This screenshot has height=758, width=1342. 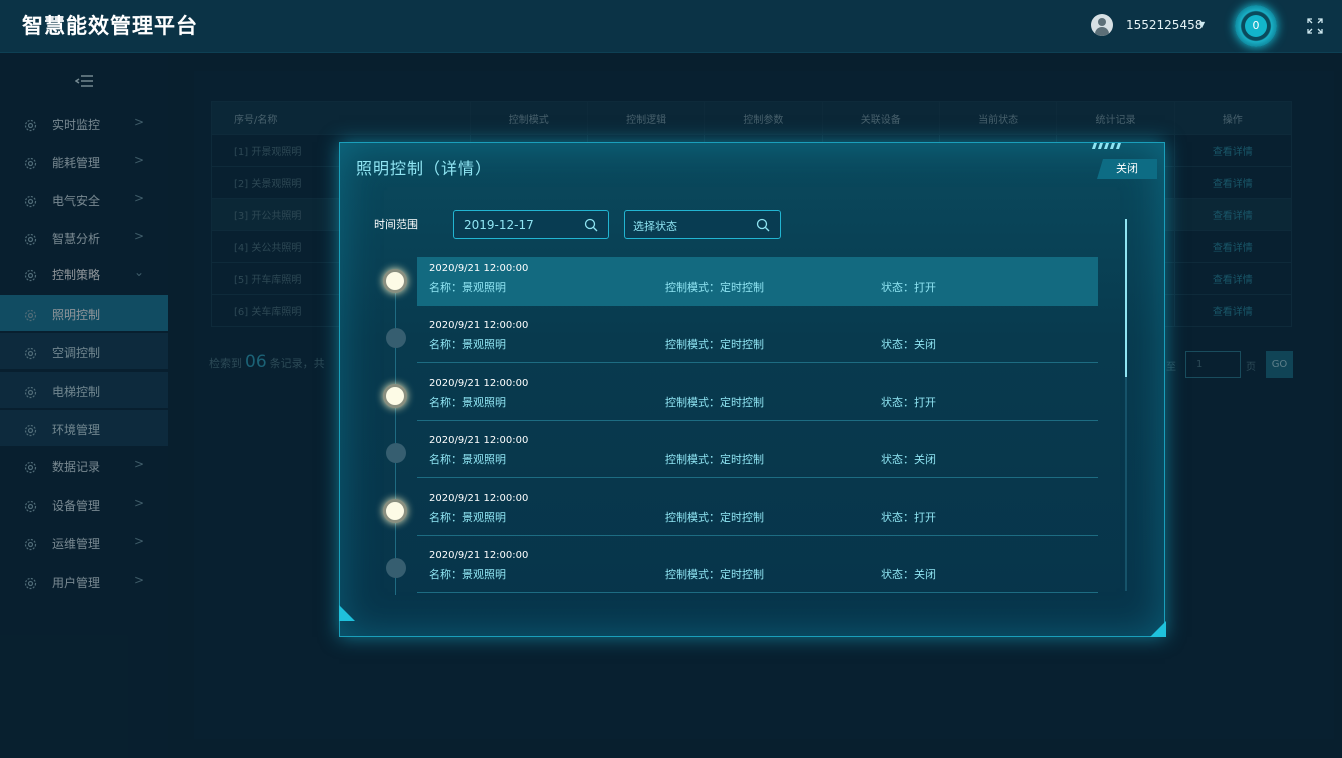 What do you see at coordinates (1315, 26) in the screenshot?
I see `fullscreen-icon` at bounding box center [1315, 26].